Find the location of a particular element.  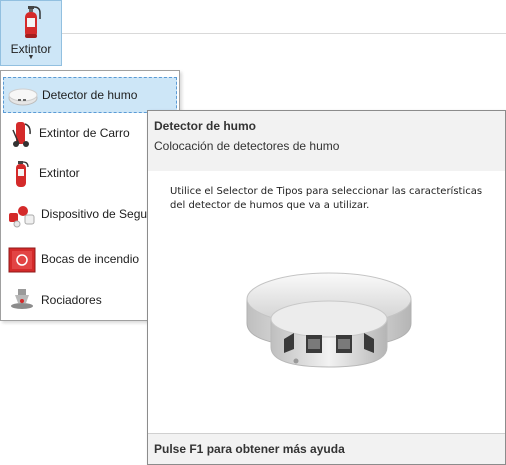

tooltip-footer: Pulse F1 para obtener más ayuda is located at coordinates (326, 448).